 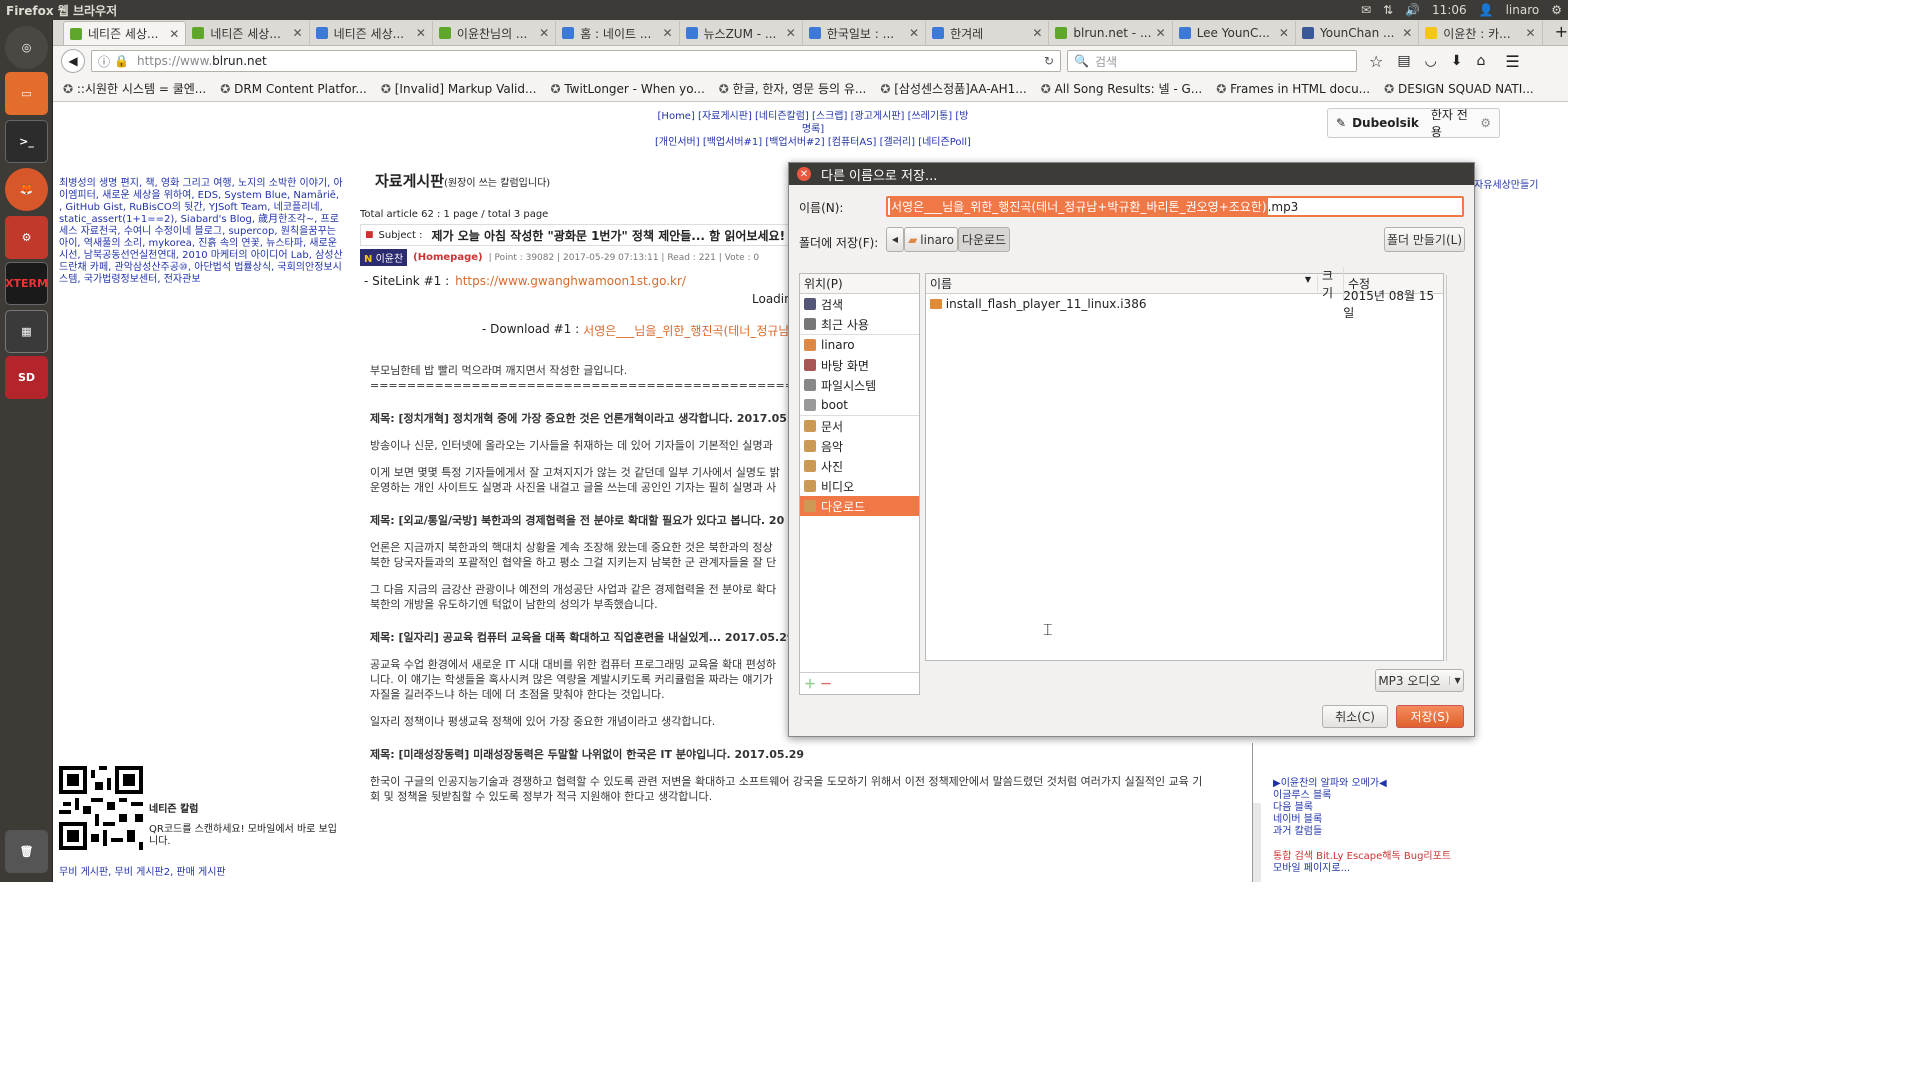 What do you see at coordinates (859, 466) in the screenshot?
I see `place-item: 사진` at bounding box center [859, 466].